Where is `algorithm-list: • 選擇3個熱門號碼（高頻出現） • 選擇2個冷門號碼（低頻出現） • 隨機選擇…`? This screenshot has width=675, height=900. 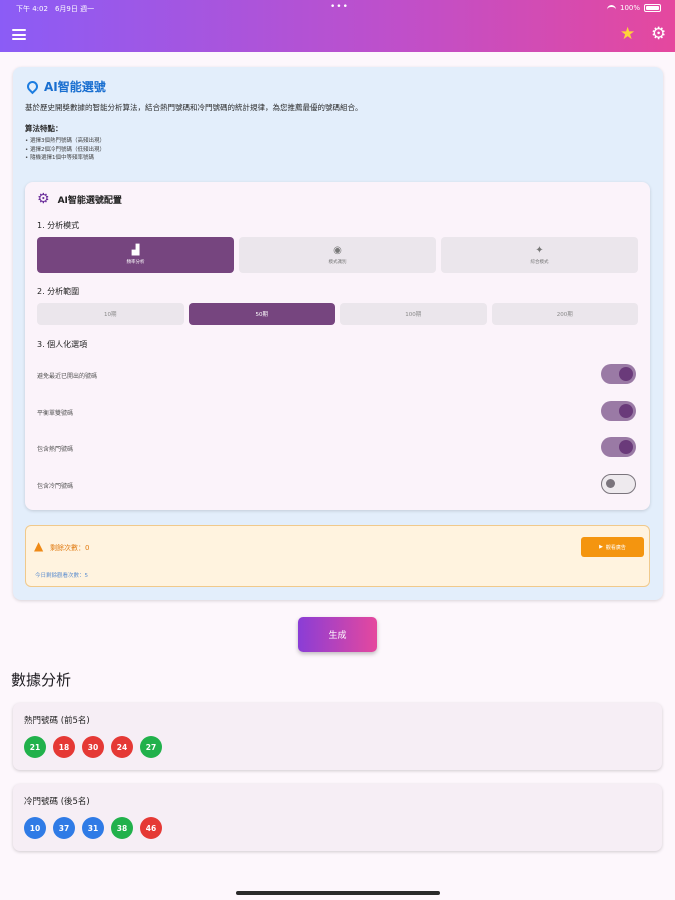 algorithm-list: • 選擇3個熱門號碼（高頻出現） • 選擇2個冷門號碼（低頻出現） • 隨機選擇… is located at coordinates (65, 150).